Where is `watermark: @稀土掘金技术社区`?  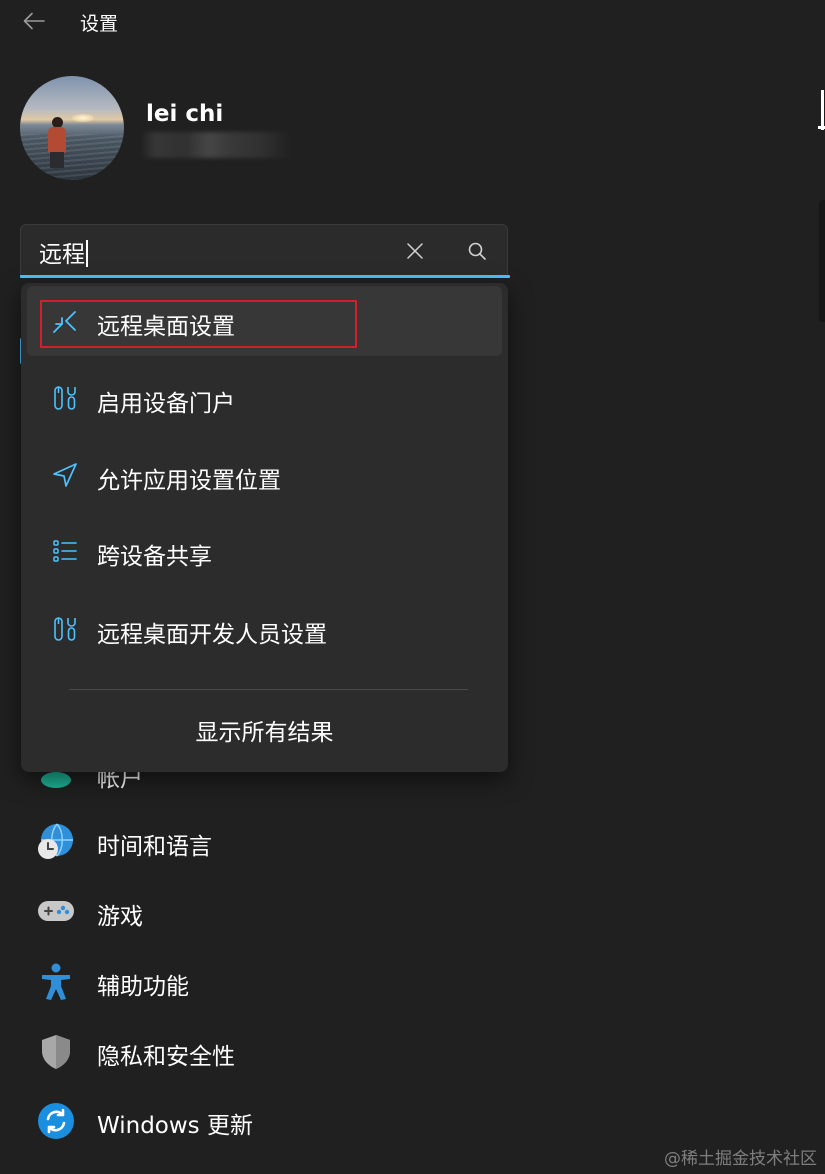
watermark: @稀土掘金技术社区 is located at coordinates (740, 1159).